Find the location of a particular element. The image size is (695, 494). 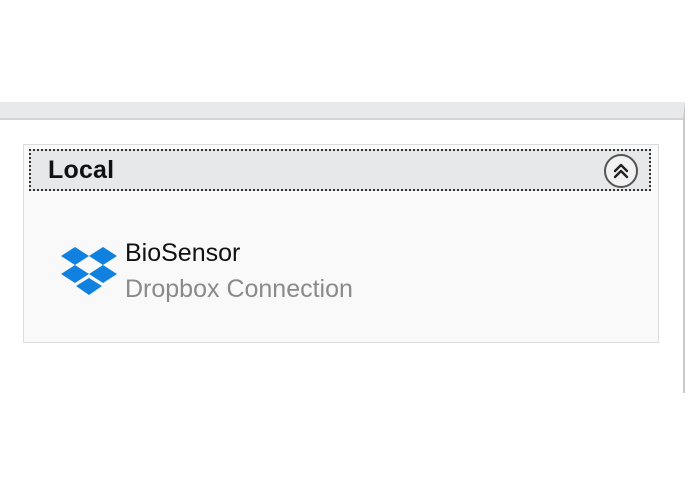

connection-name: BioSensor is located at coordinates (183, 253).